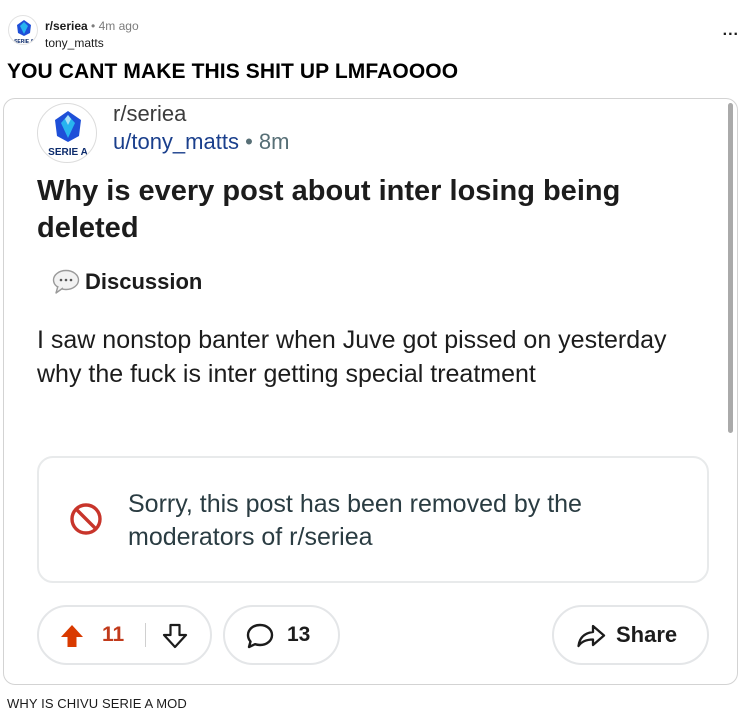  I want to click on share-button: Share, so click(630, 635).